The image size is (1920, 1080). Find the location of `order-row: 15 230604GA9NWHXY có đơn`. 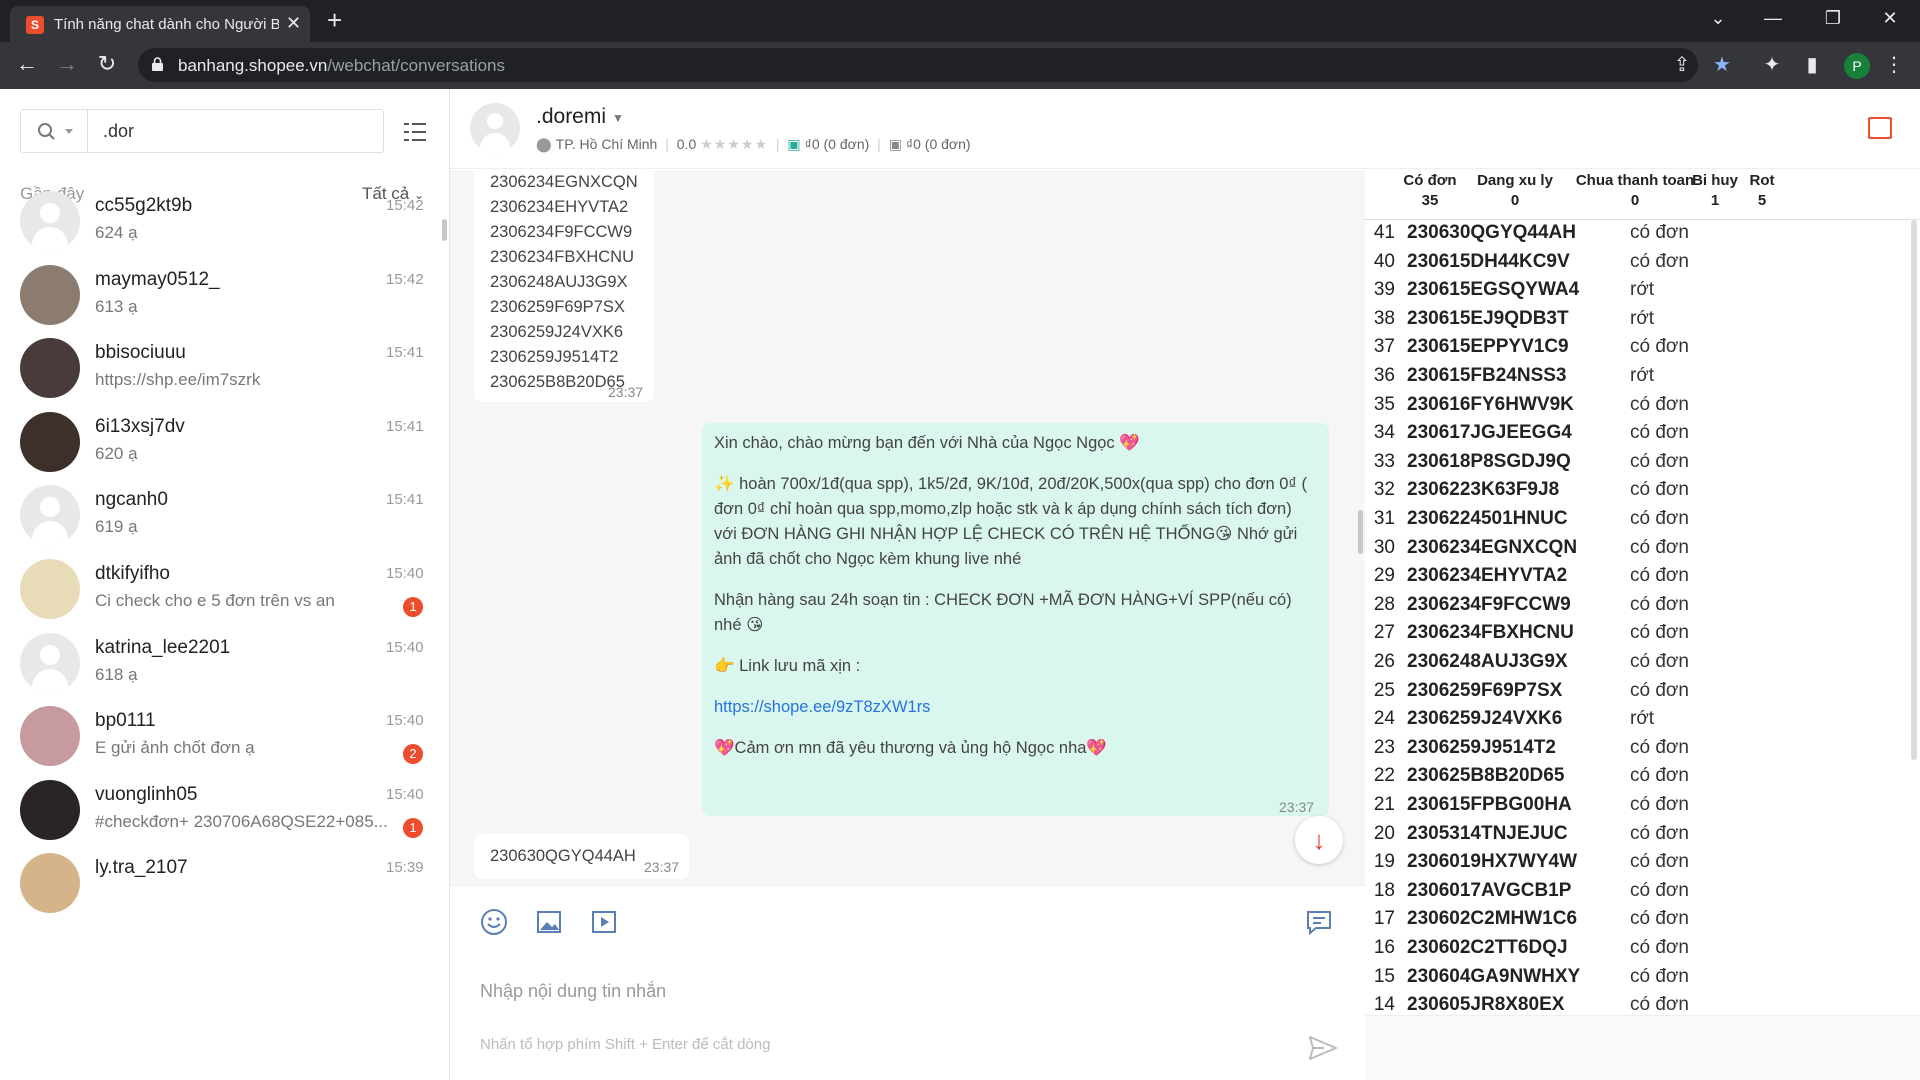

order-row: 15 230604GA9NWHXY có đơn is located at coordinates (1630, 980).